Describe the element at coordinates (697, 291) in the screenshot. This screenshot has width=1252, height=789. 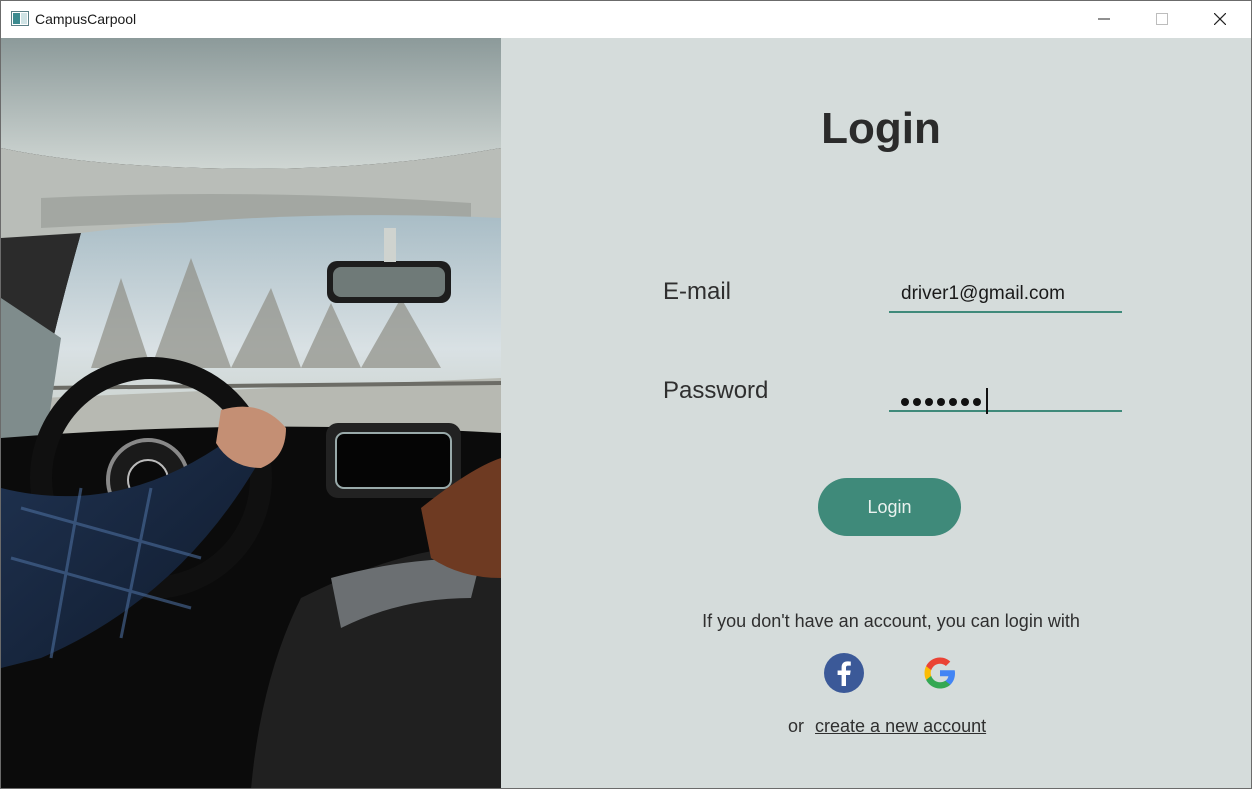
I see `email-label: E-mail` at that location.